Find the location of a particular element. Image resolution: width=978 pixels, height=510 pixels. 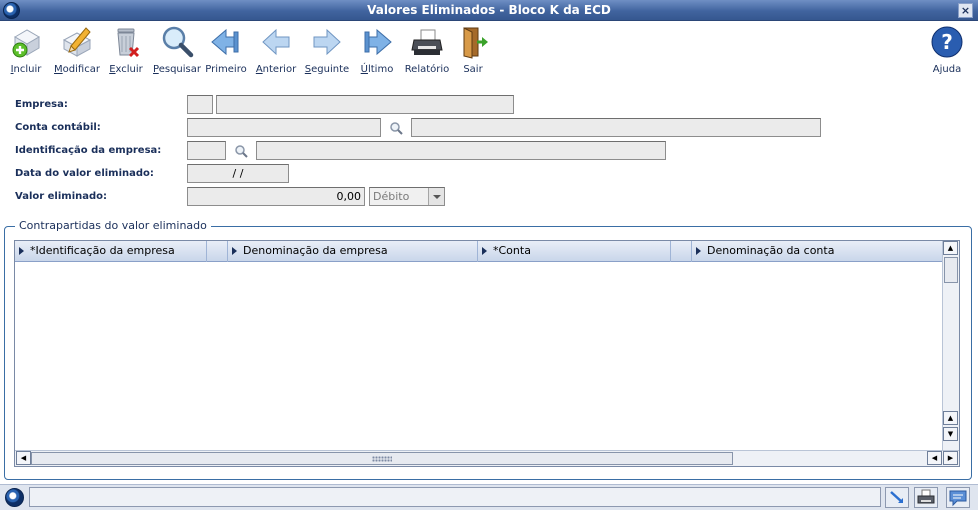

incluir-label: Incluir is located at coordinates (26, 69).